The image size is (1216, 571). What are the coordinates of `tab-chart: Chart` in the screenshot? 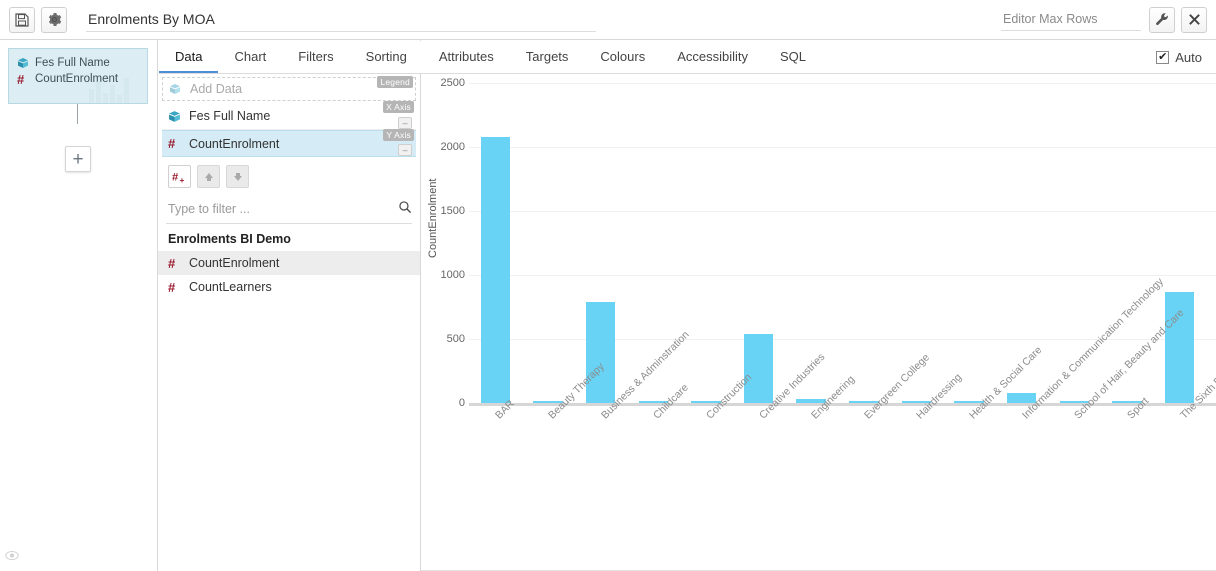 It's located at (250, 57).